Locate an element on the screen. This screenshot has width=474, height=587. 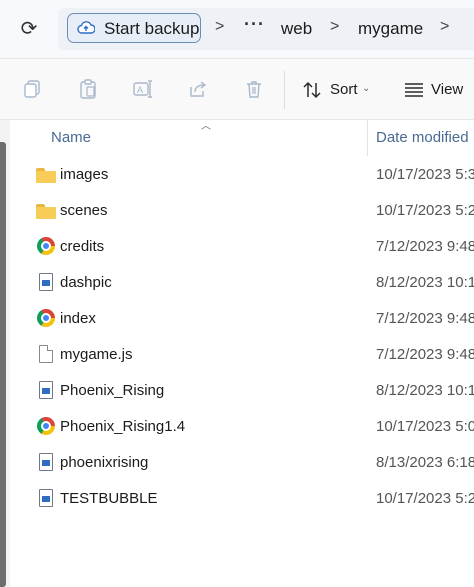
view-list-icon is located at coordinates (414, 90).